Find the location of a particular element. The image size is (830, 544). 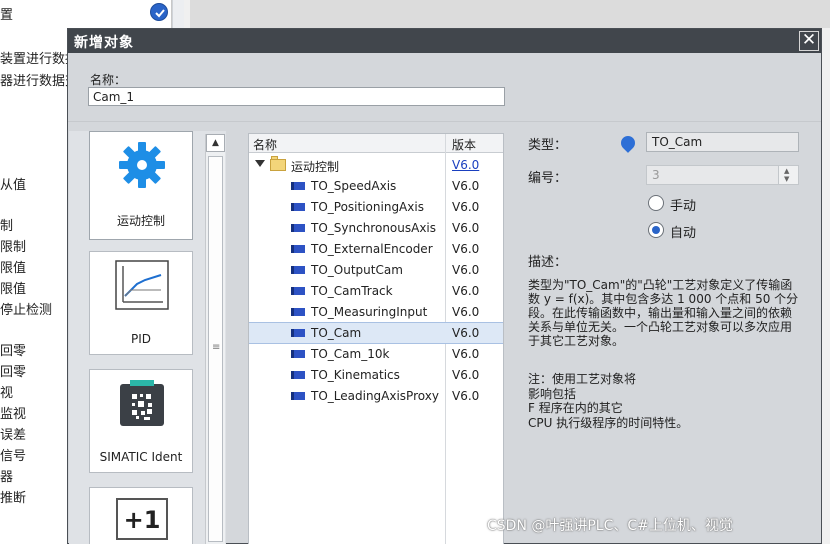

grip-icon: ≡ is located at coordinates (216, 347).